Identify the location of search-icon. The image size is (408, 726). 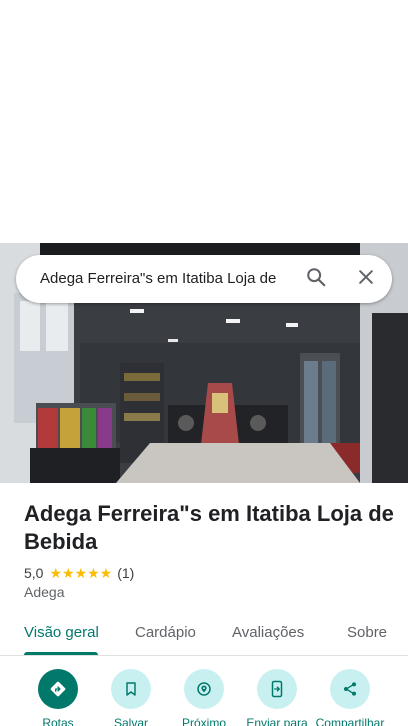
(316, 279).